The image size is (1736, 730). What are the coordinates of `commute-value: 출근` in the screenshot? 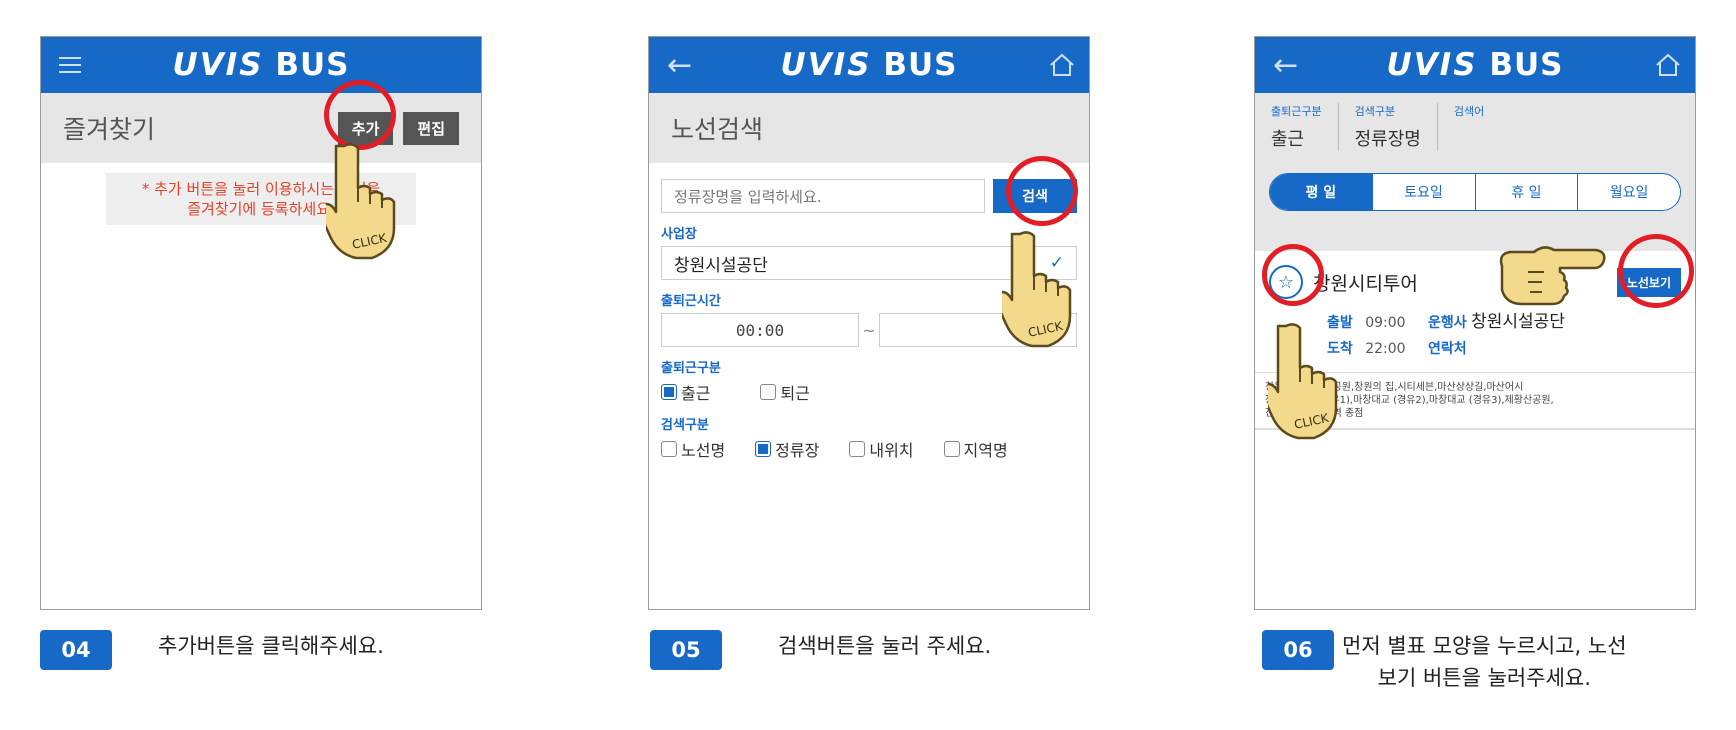 It's located at (1288, 139).